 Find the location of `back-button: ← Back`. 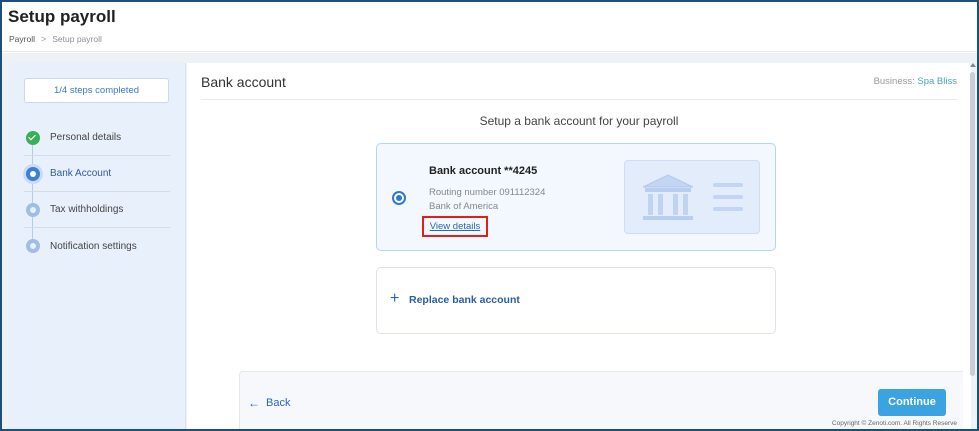

back-button: ← Back is located at coordinates (269, 403).